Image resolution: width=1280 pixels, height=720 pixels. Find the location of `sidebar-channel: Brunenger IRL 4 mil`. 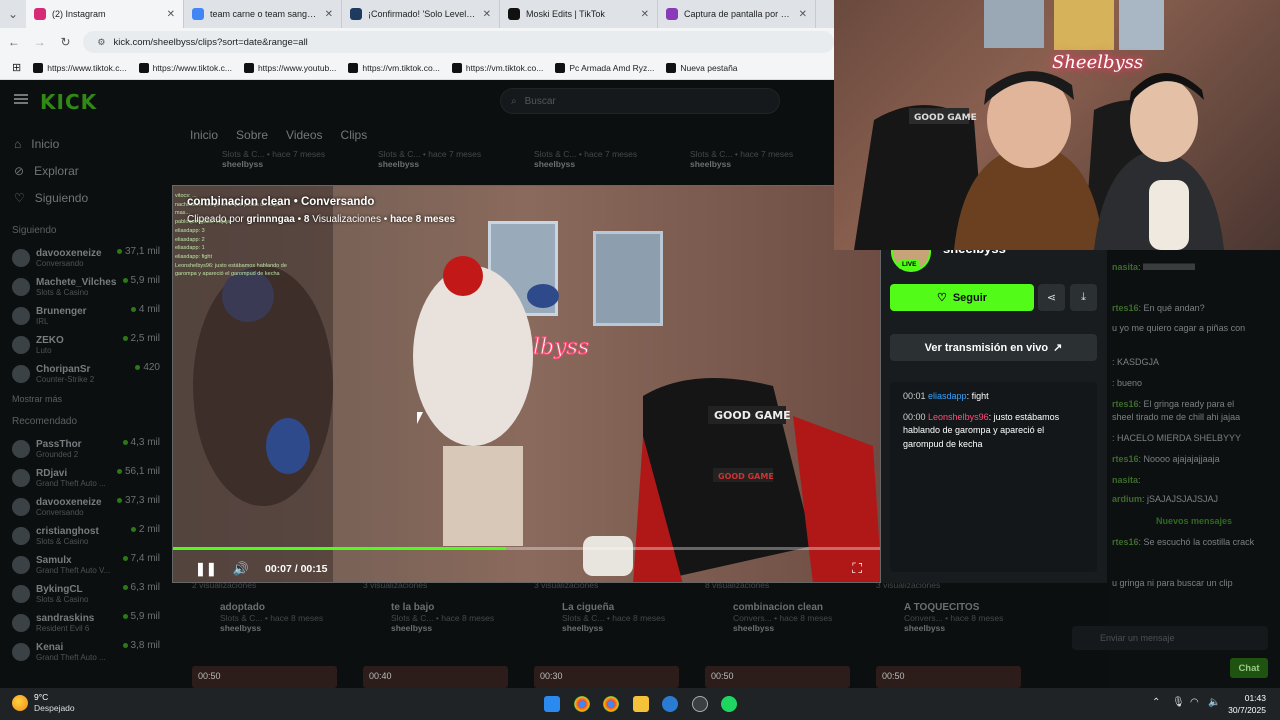

sidebar-channel: Brunenger IRL 4 mil is located at coordinates (85, 315).